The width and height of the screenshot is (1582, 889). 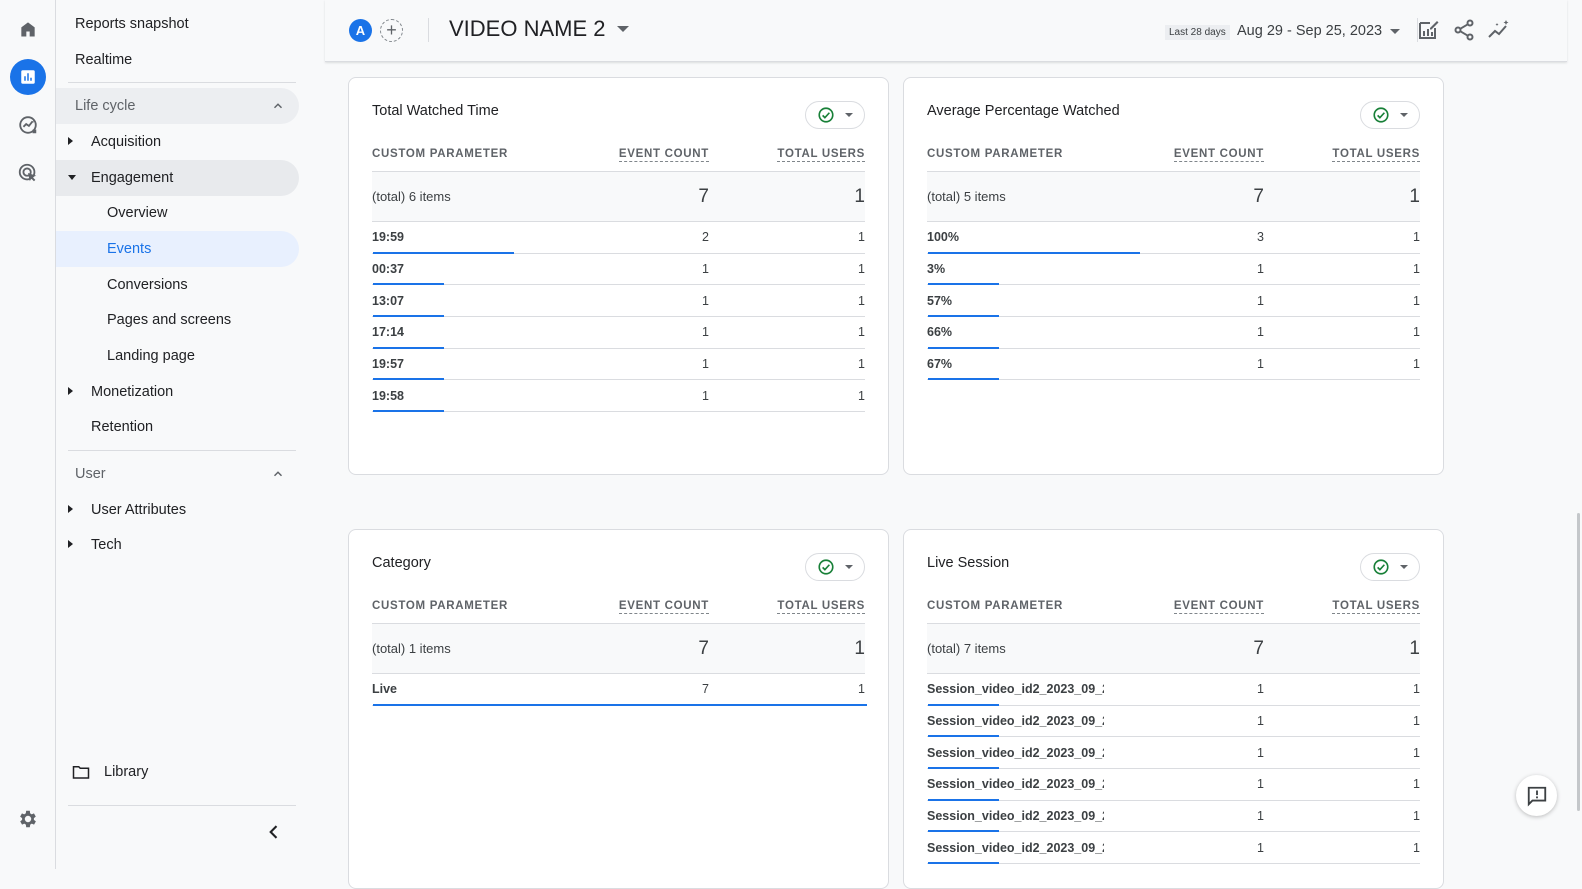 I want to click on reports-icon, so click(x=28, y=77).